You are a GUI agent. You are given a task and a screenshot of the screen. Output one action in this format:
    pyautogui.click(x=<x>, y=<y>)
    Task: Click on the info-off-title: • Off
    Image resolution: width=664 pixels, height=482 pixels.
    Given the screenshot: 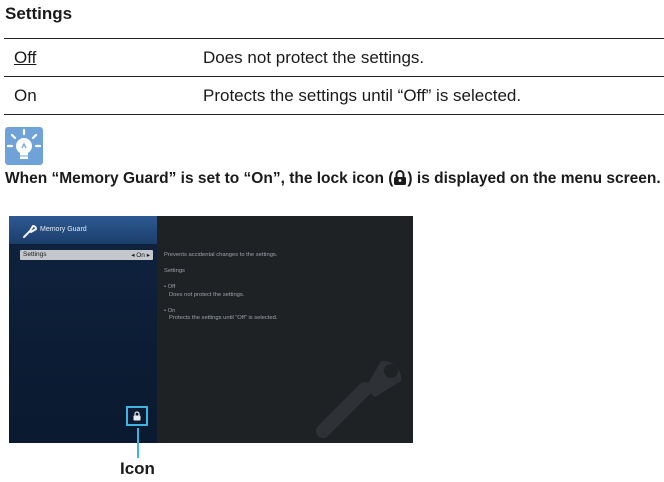 What is the action you would take?
    pyautogui.click(x=170, y=287)
    